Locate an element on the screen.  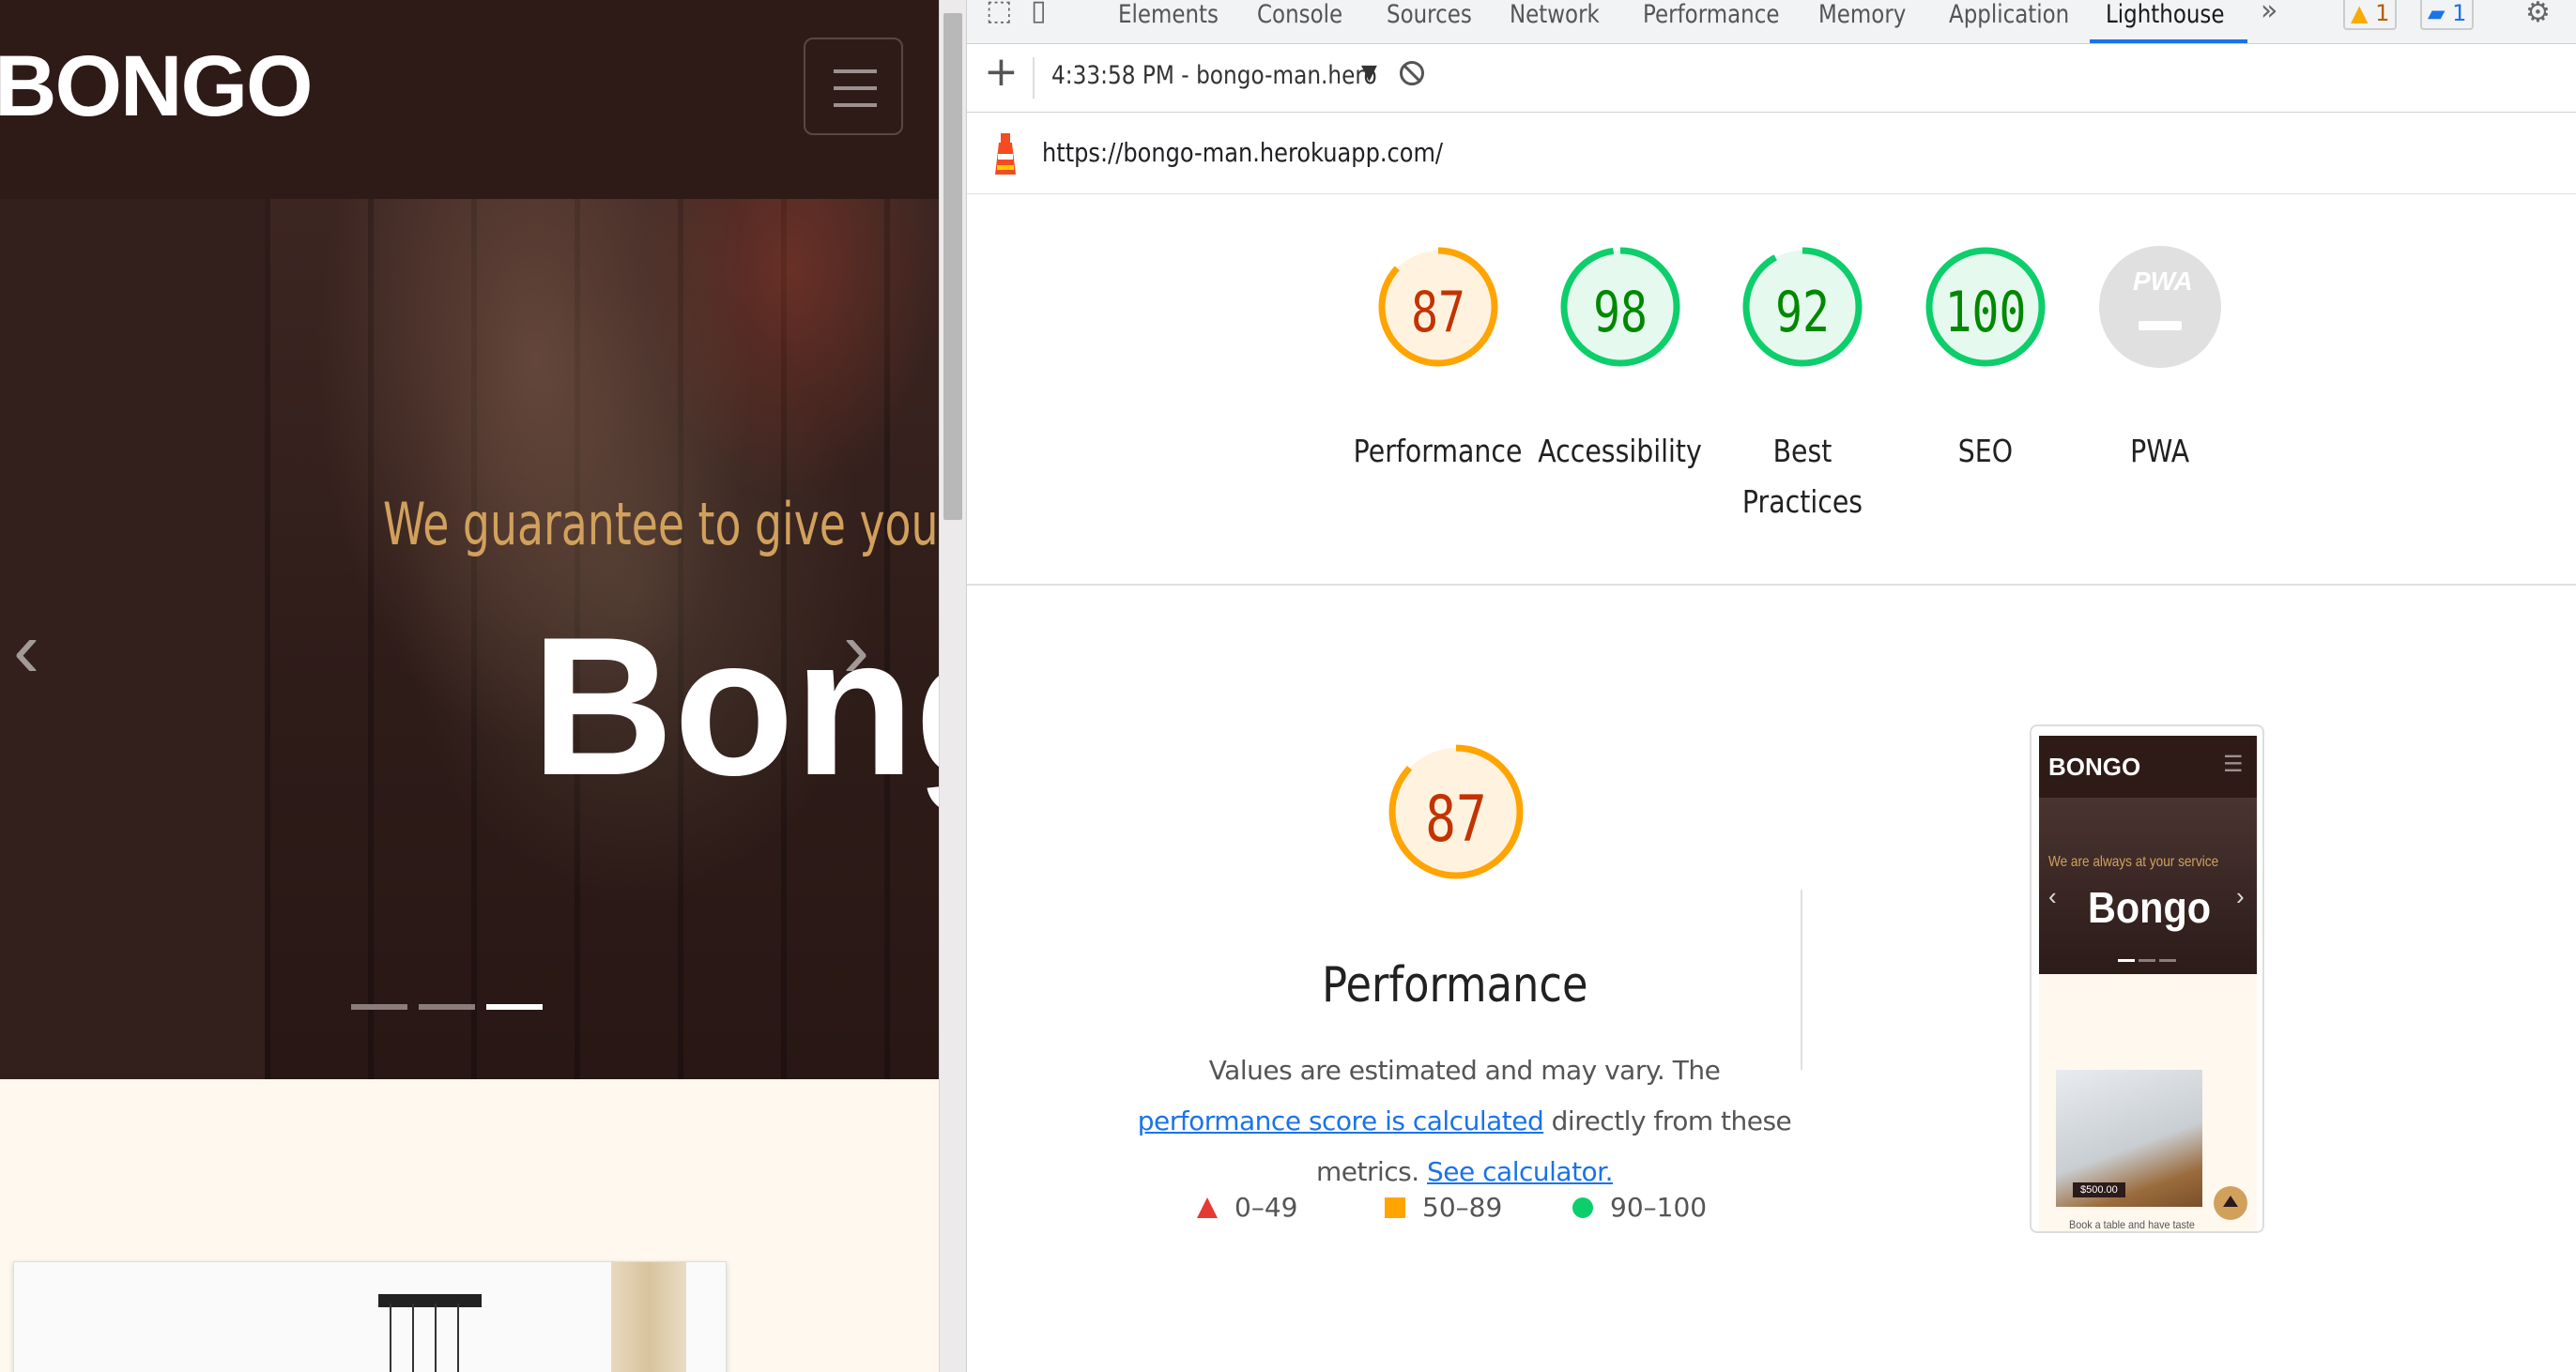
room-card-image is located at coordinates (370, 1316).